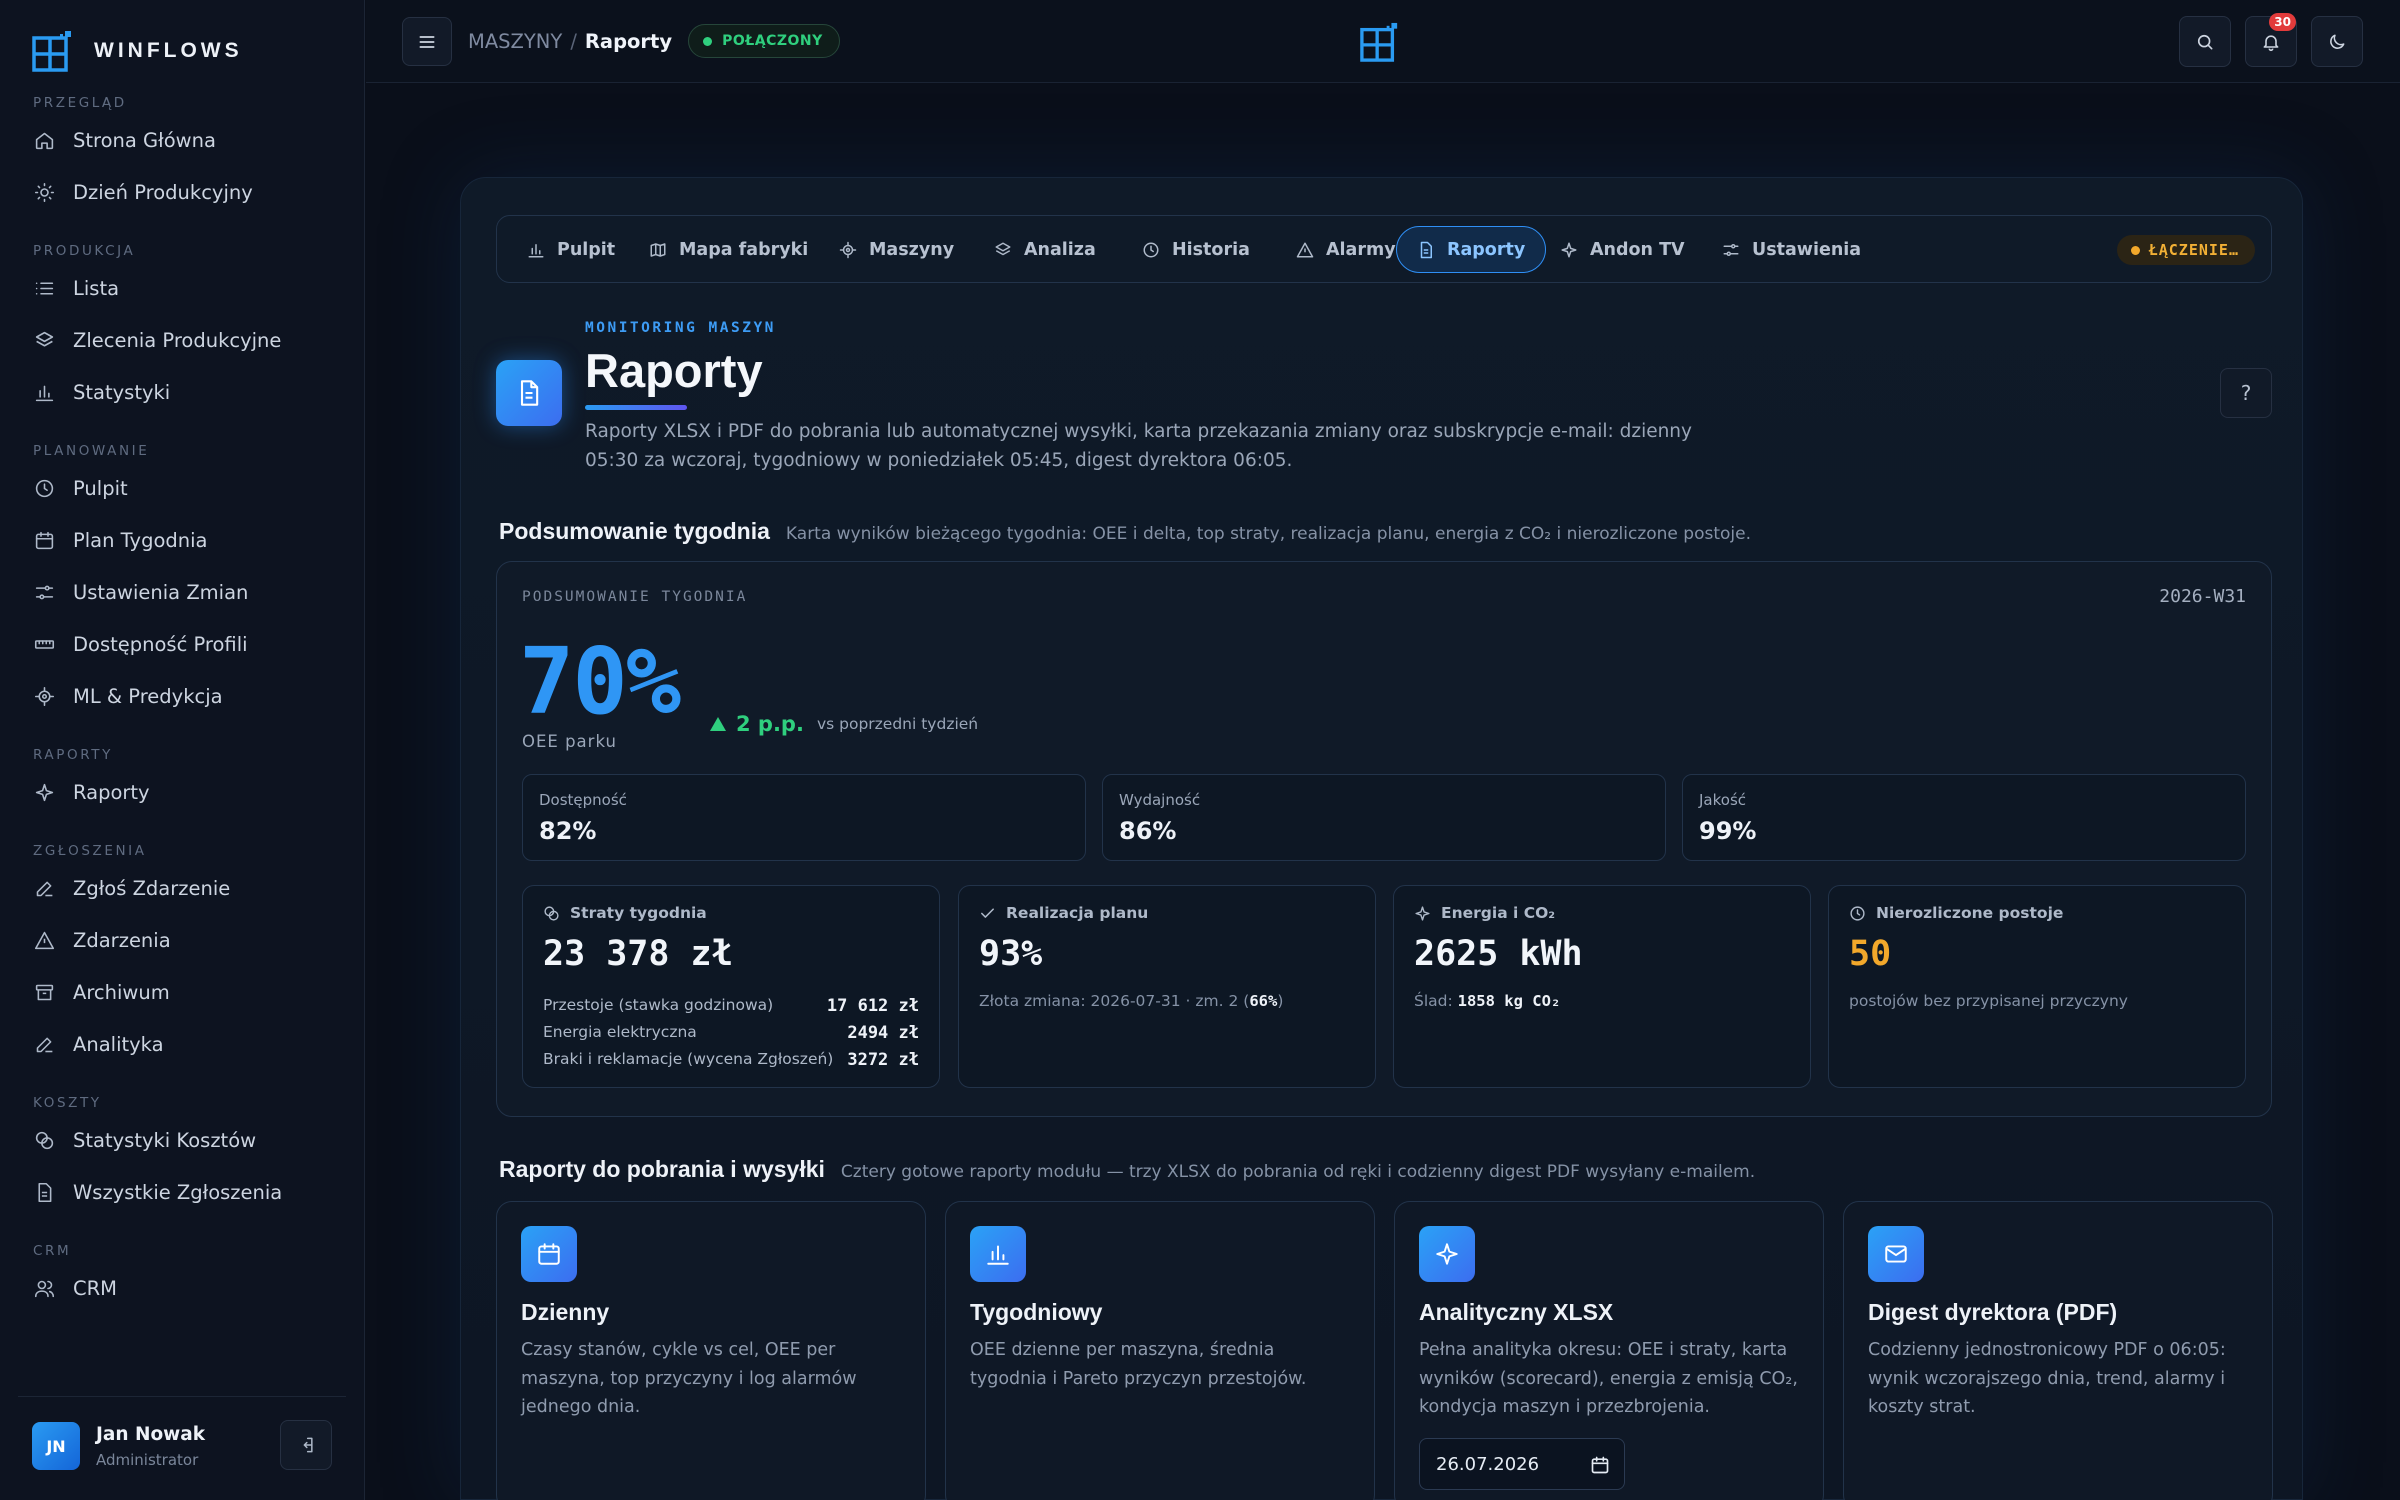 This screenshot has height=1500, width=2400. Describe the element at coordinates (571, 249) in the screenshot. I see `tab-dashboard: Pulpit` at that location.